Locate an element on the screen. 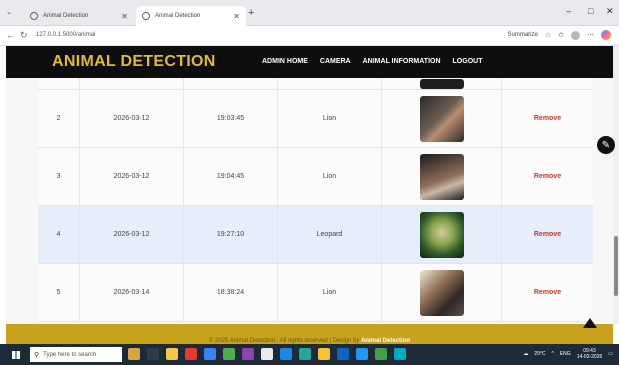 This screenshot has width=619, height=365. close-window-button: ✕ is located at coordinates (610, 11).